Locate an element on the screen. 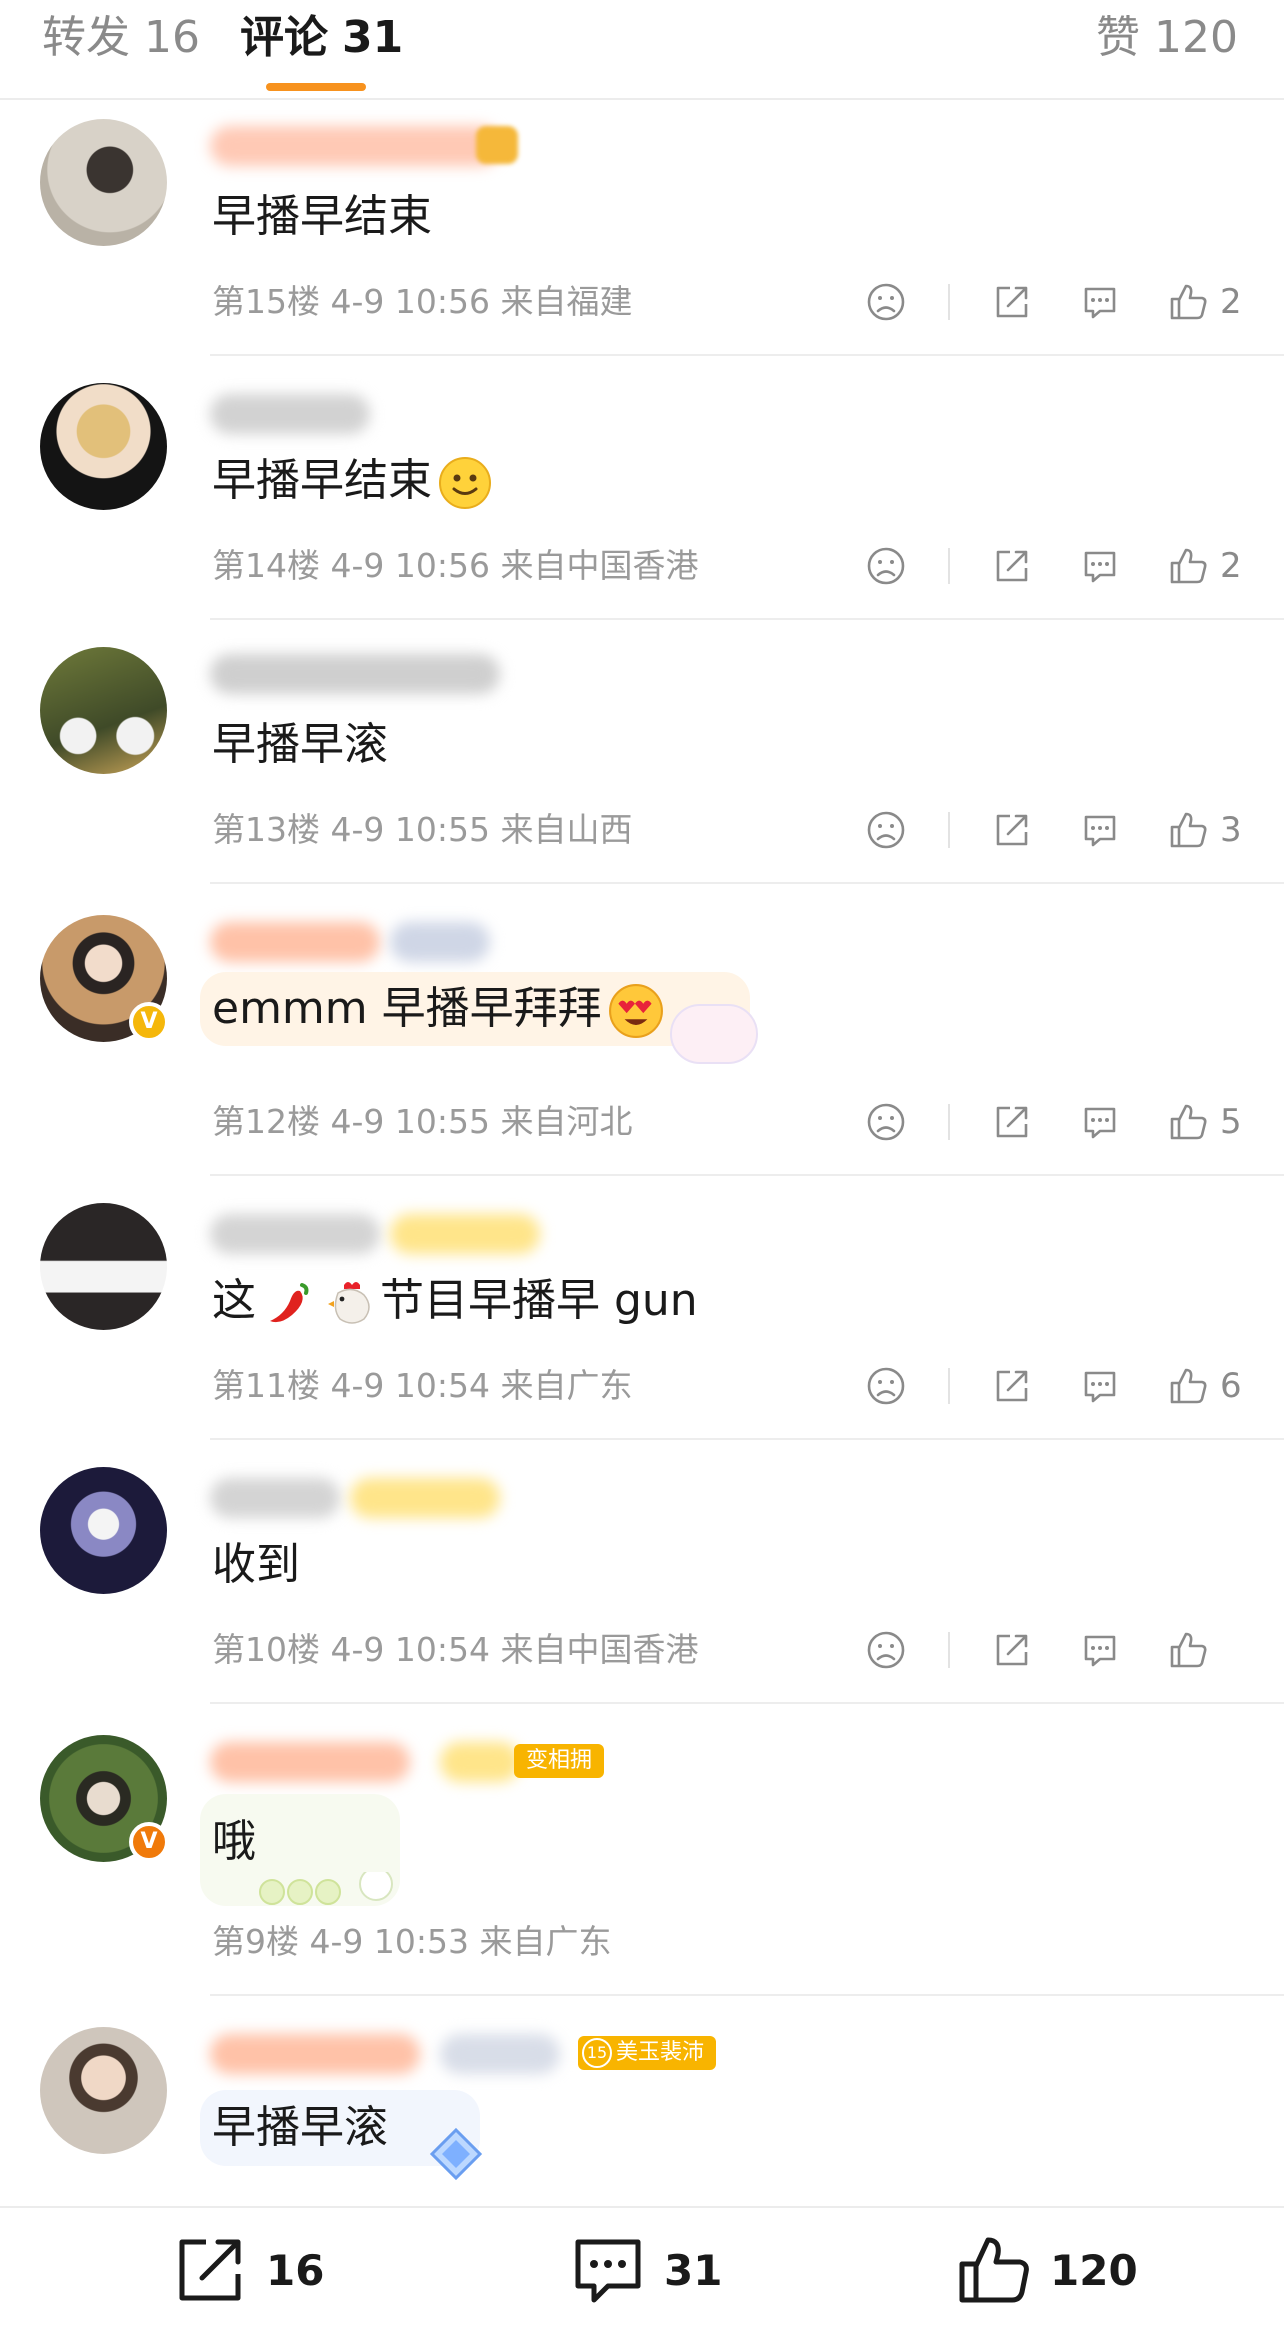  fan-level-number: 15 is located at coordinates (597, 2053).